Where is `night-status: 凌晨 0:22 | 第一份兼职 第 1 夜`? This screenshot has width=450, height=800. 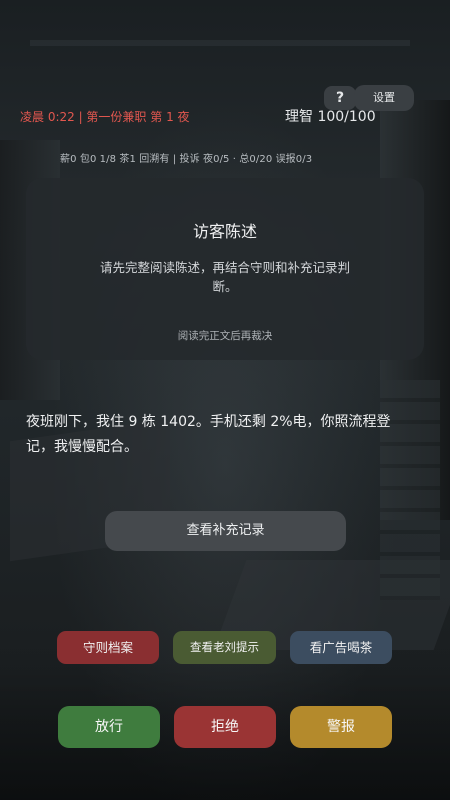
night-status: 凌晨 0:22 | 第一份兼职 第 1 夜 is located at coordinates (105, 117).